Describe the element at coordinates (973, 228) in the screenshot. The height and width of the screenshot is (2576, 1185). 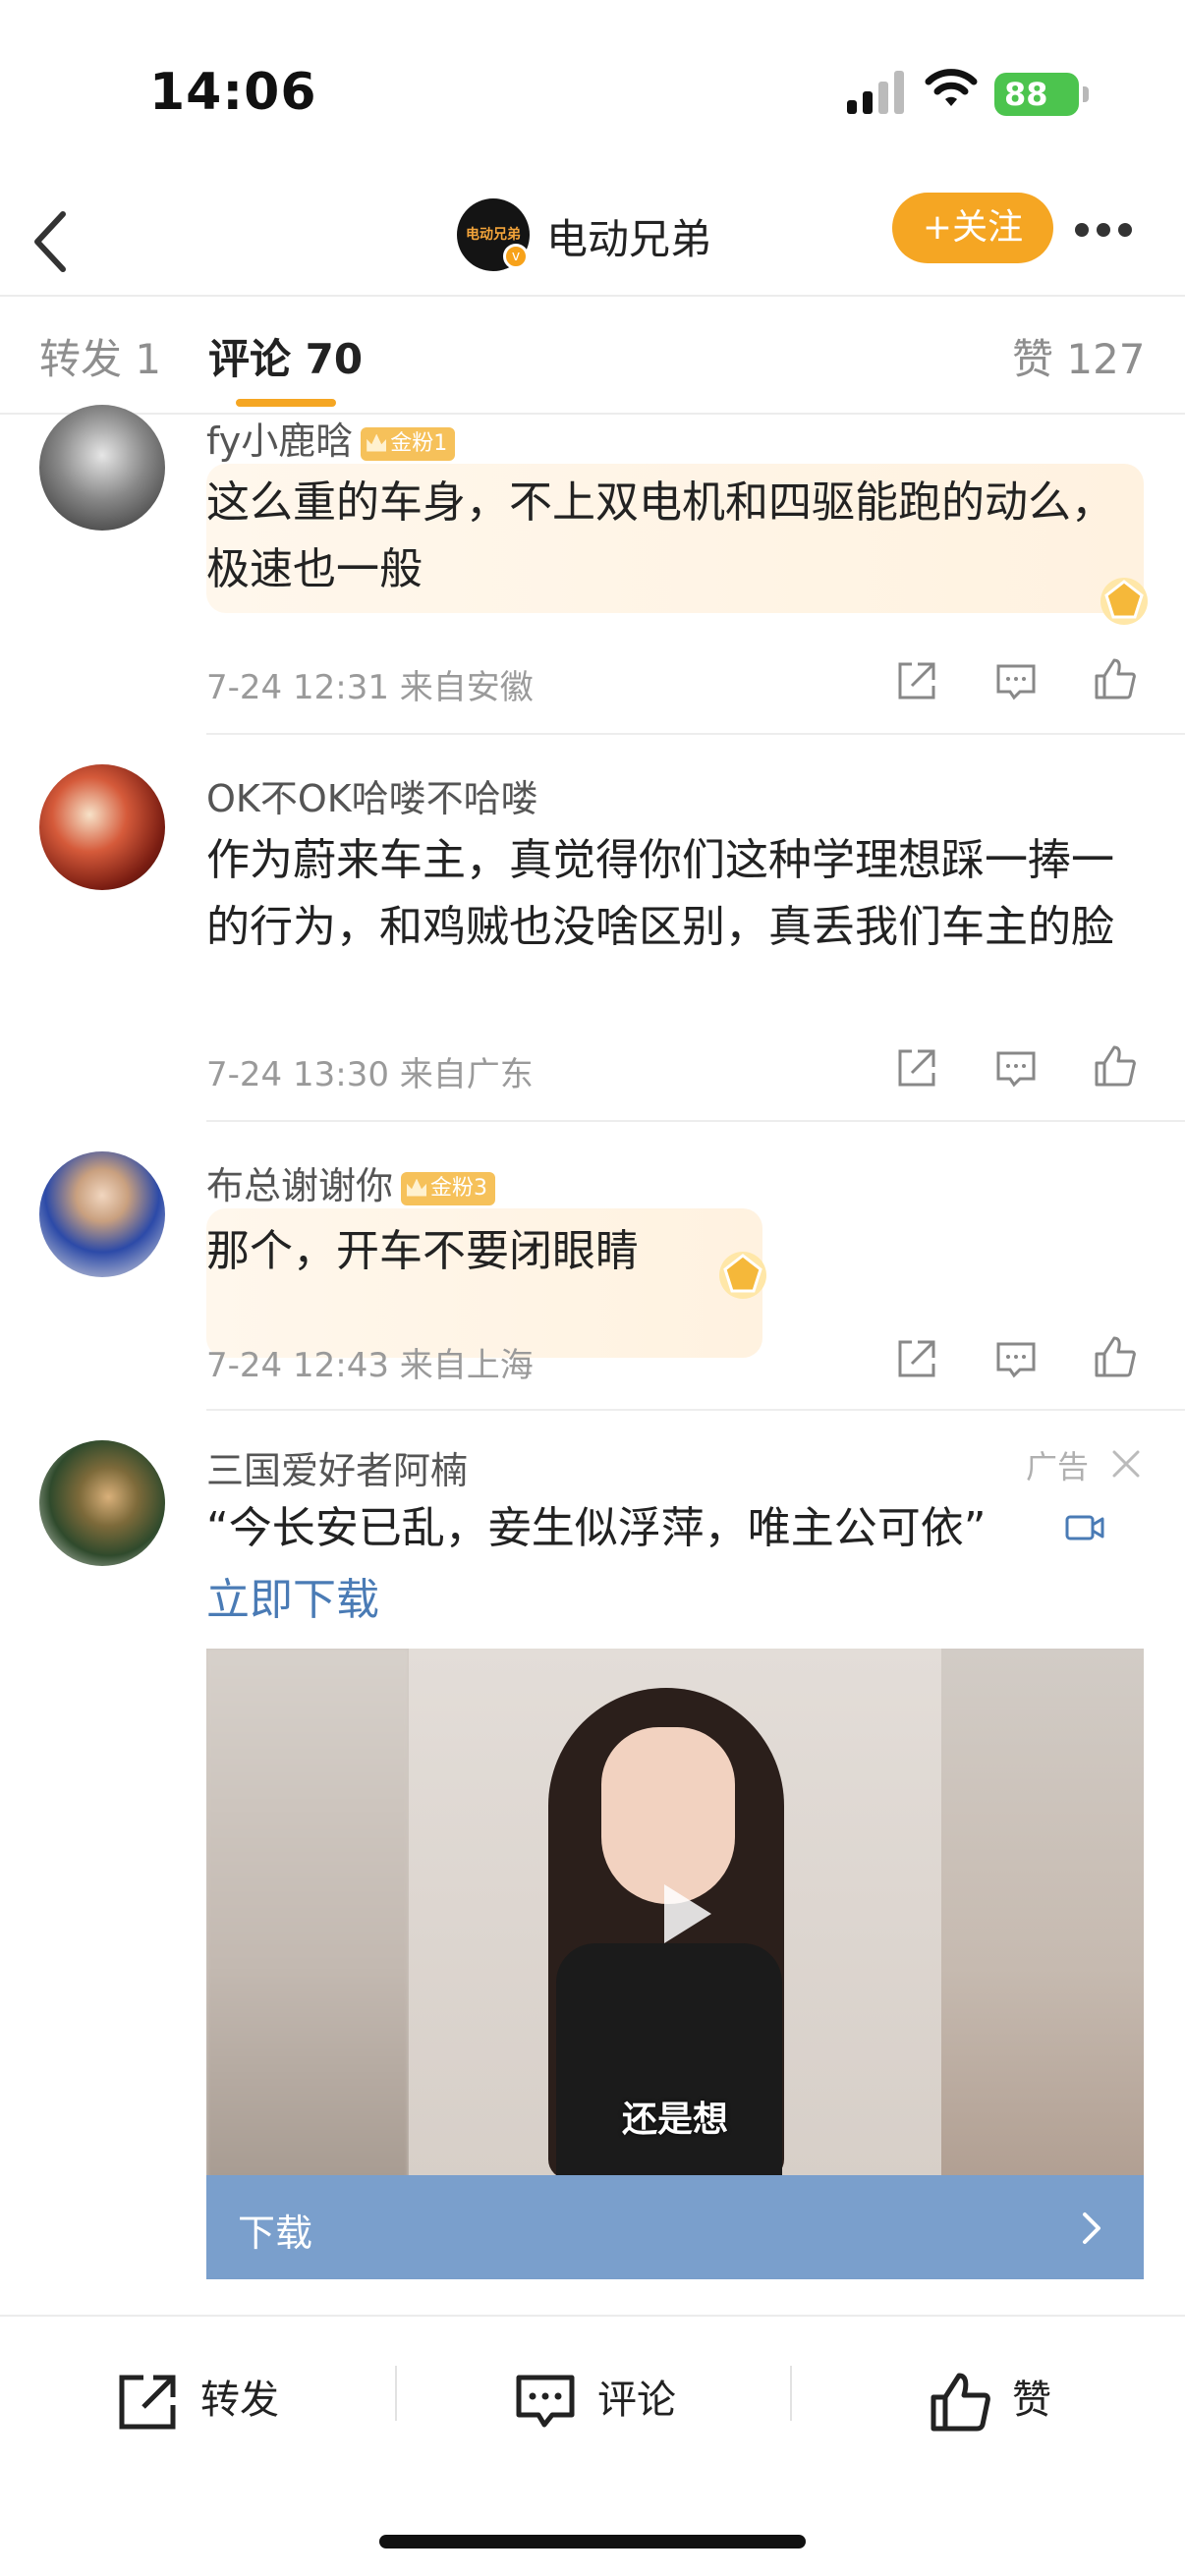
I see `follow-button: +关注` at that location.